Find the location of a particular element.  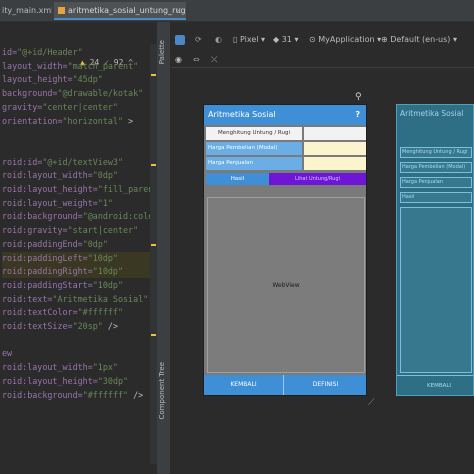

help-icon: ? is located at coordinates (357, 115).